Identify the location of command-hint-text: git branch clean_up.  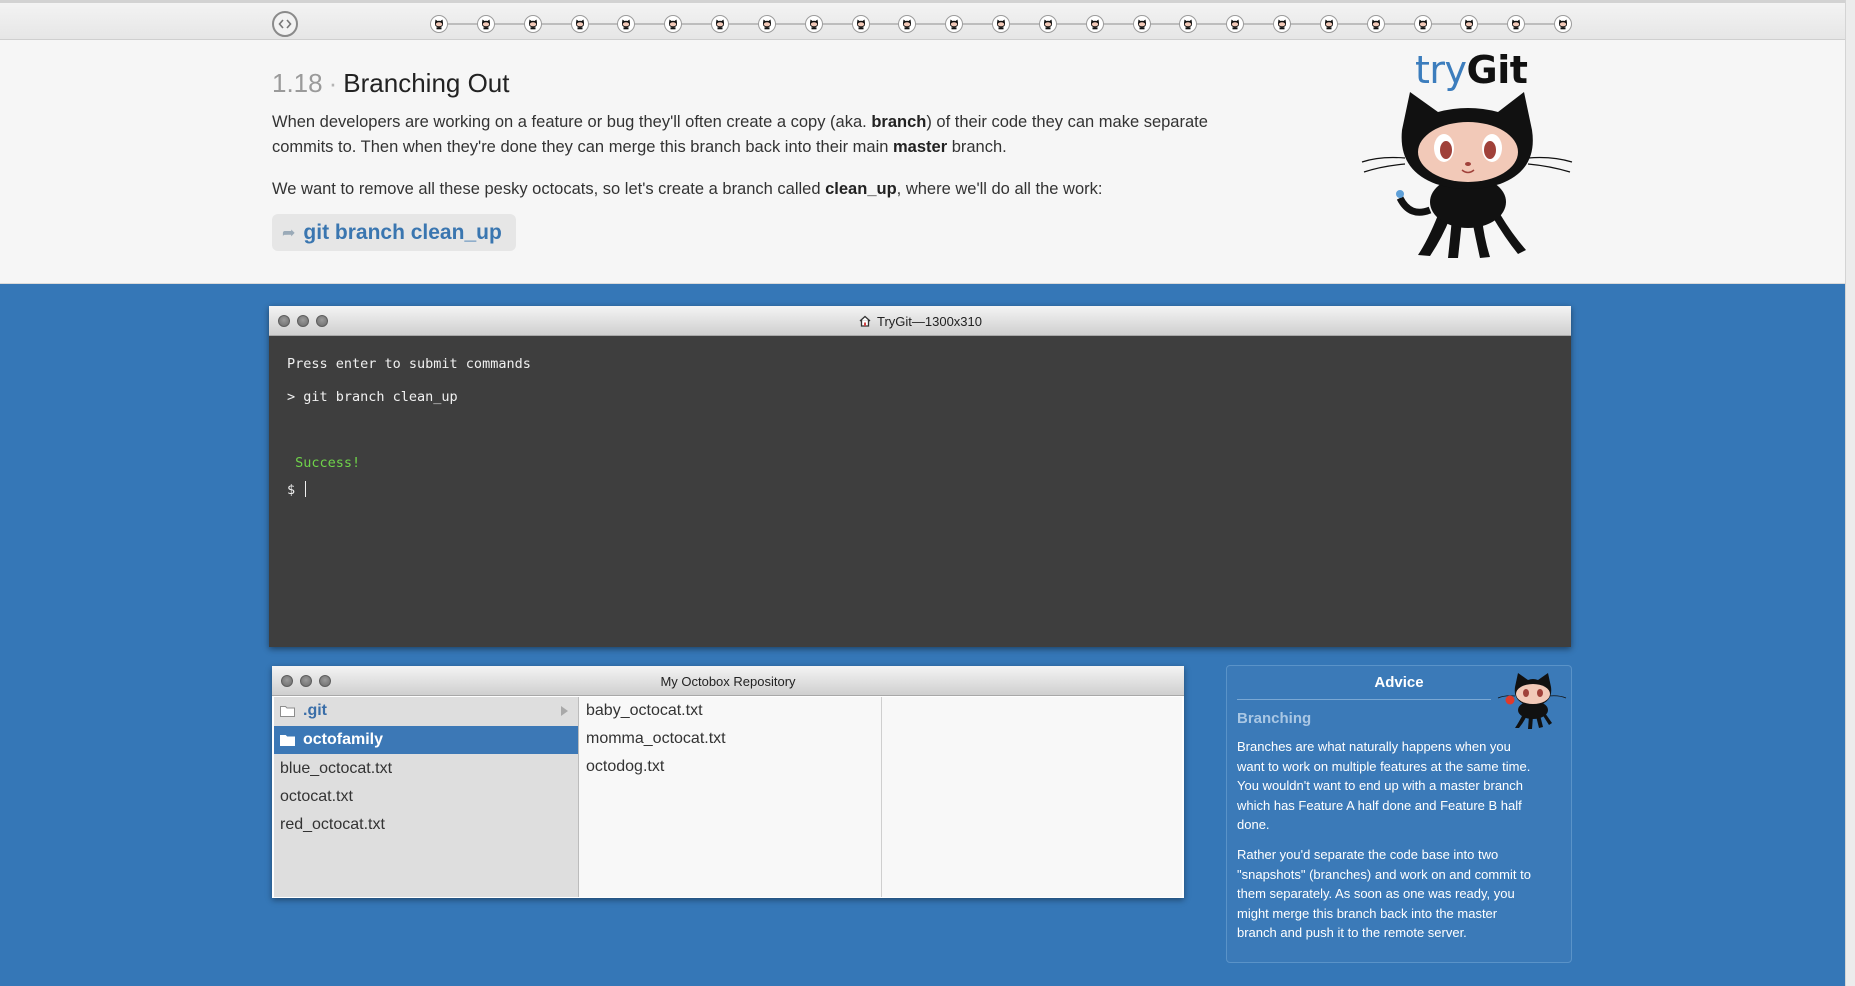
(402, 232).